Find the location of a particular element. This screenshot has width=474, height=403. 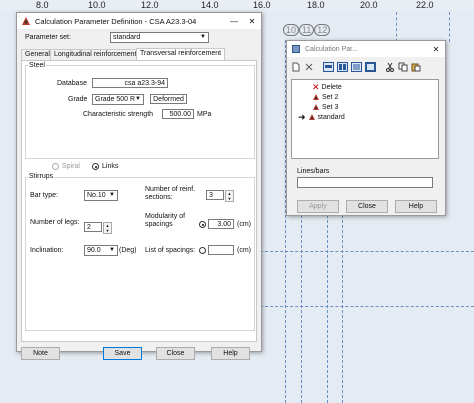

legs-stepper: ▲ ▼ is located at coordinates (107, 228).